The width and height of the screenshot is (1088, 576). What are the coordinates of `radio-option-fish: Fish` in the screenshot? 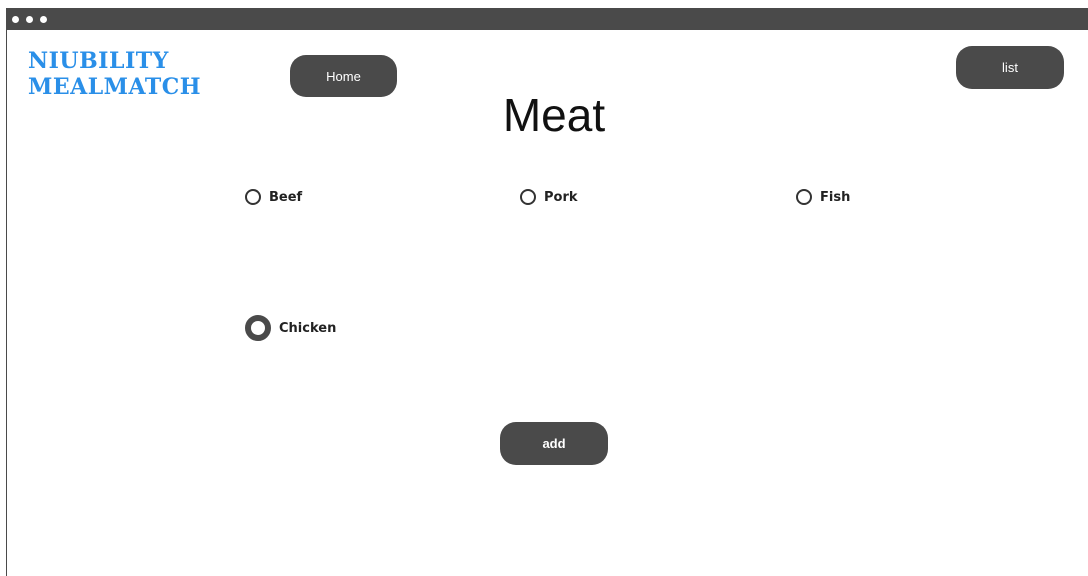 It's located at (823, 197).